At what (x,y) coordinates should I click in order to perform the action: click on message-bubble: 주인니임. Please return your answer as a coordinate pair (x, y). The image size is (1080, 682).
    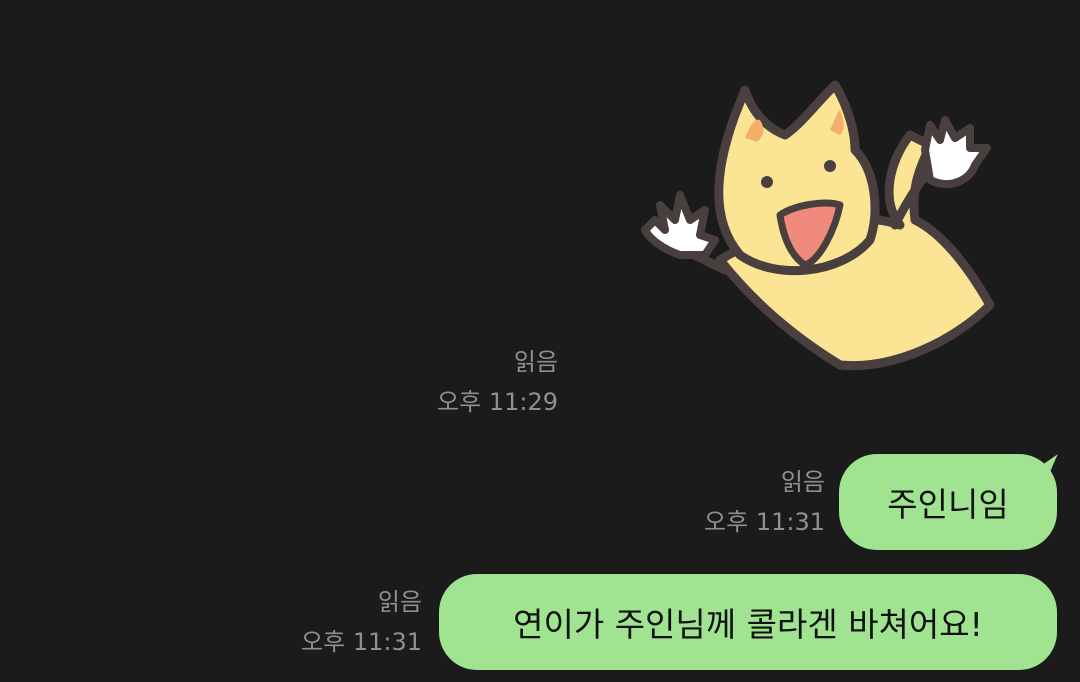
    Looking at the image, I should click on (948, 502).